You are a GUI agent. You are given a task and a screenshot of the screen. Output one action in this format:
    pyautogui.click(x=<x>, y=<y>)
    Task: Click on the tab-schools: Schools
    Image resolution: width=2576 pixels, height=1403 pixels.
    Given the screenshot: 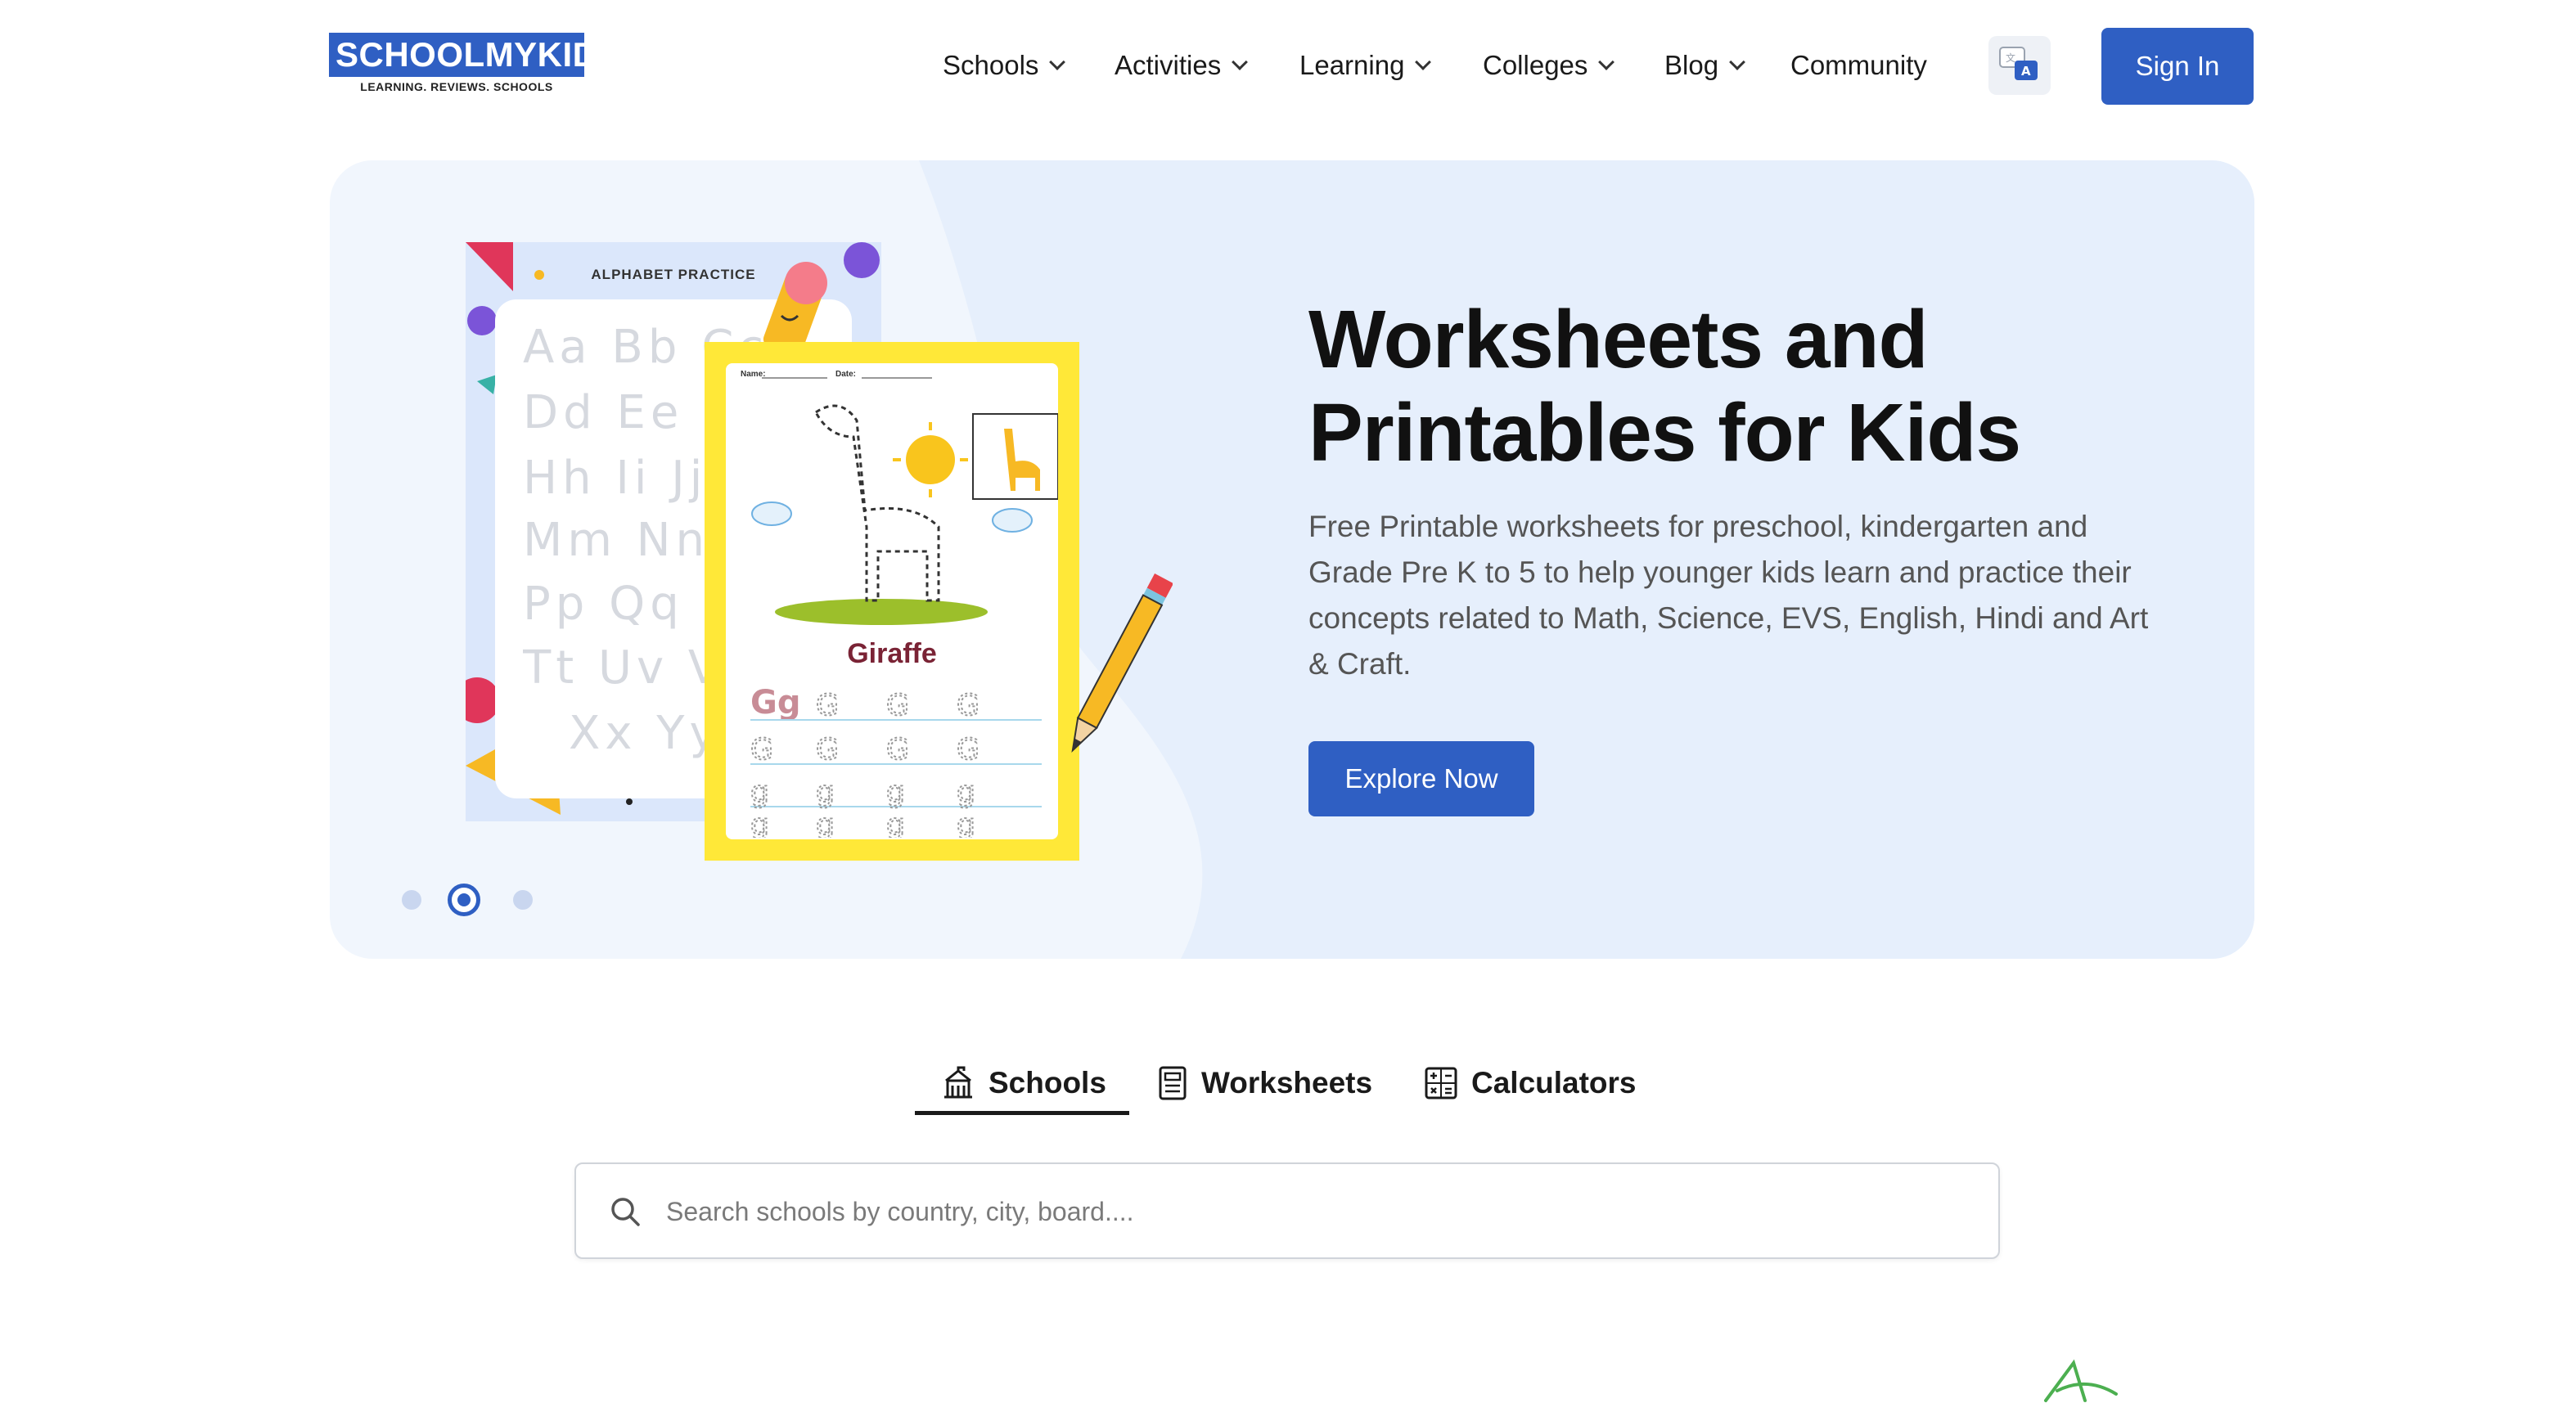 What is the action you would take?
    pyautogui.click(x=1023, y=1083)
    